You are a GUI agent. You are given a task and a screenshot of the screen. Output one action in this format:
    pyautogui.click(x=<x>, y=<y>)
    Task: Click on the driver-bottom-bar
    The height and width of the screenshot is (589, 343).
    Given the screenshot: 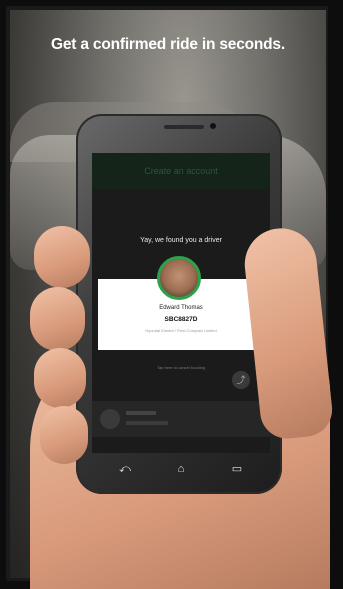 What is the action you would take?
    pyautogui.click(x=181, y=419)
    